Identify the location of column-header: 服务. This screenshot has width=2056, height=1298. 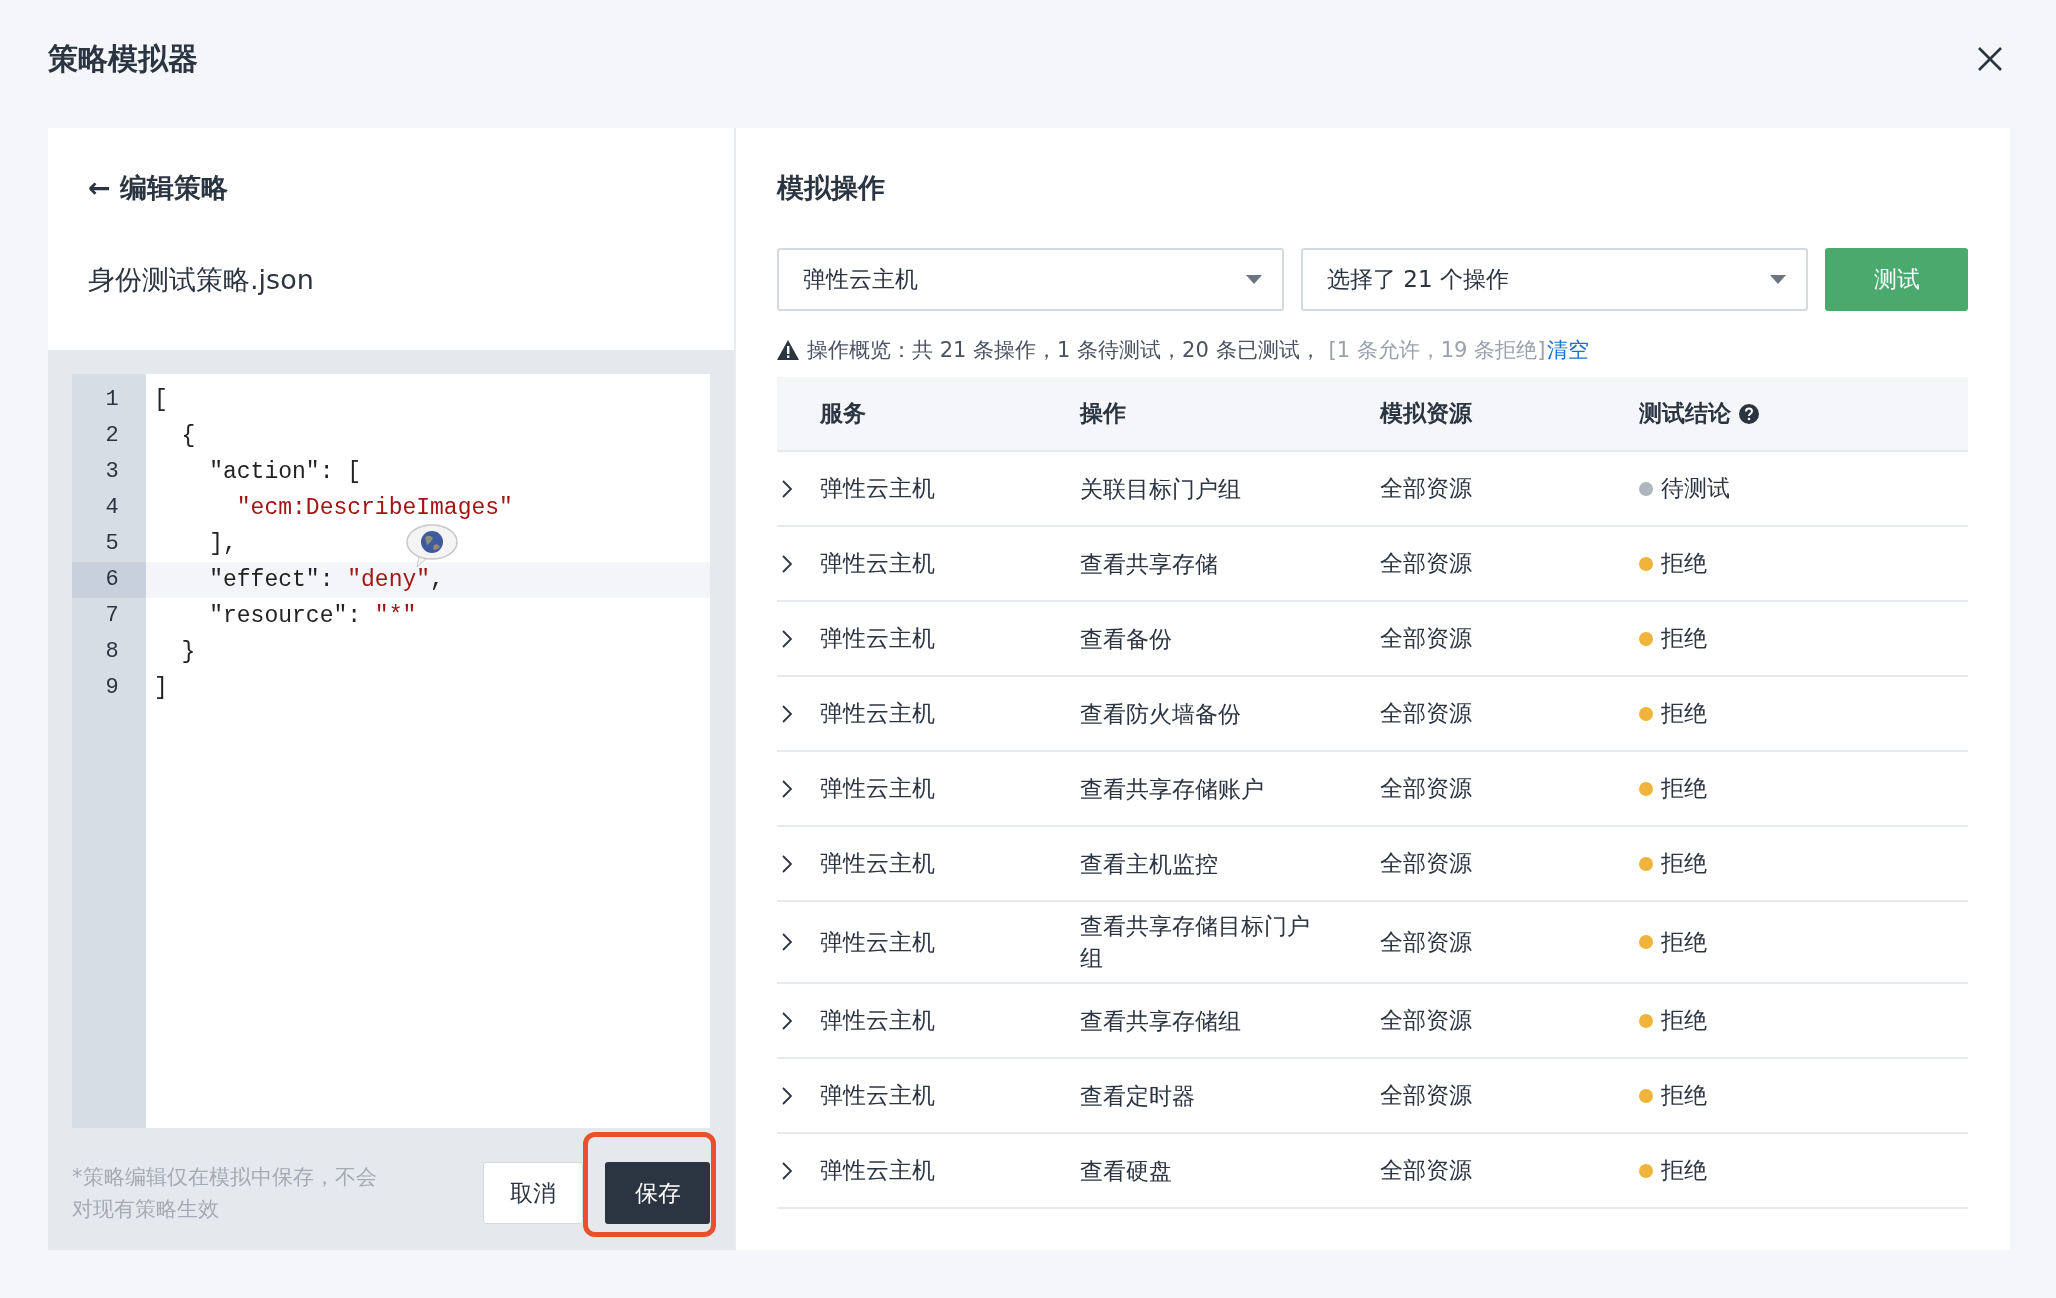
(843, 413).